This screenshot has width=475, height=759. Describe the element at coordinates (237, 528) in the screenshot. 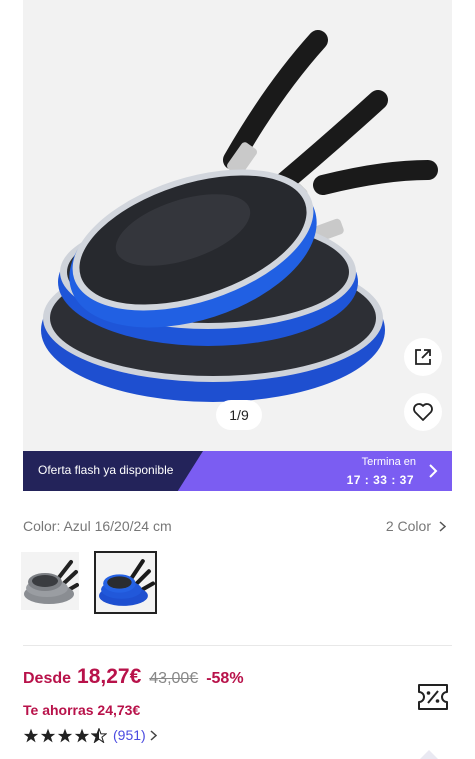

I see `color-selector-row: Color: Azul 16/20/24 cm 2 Color` at that location.